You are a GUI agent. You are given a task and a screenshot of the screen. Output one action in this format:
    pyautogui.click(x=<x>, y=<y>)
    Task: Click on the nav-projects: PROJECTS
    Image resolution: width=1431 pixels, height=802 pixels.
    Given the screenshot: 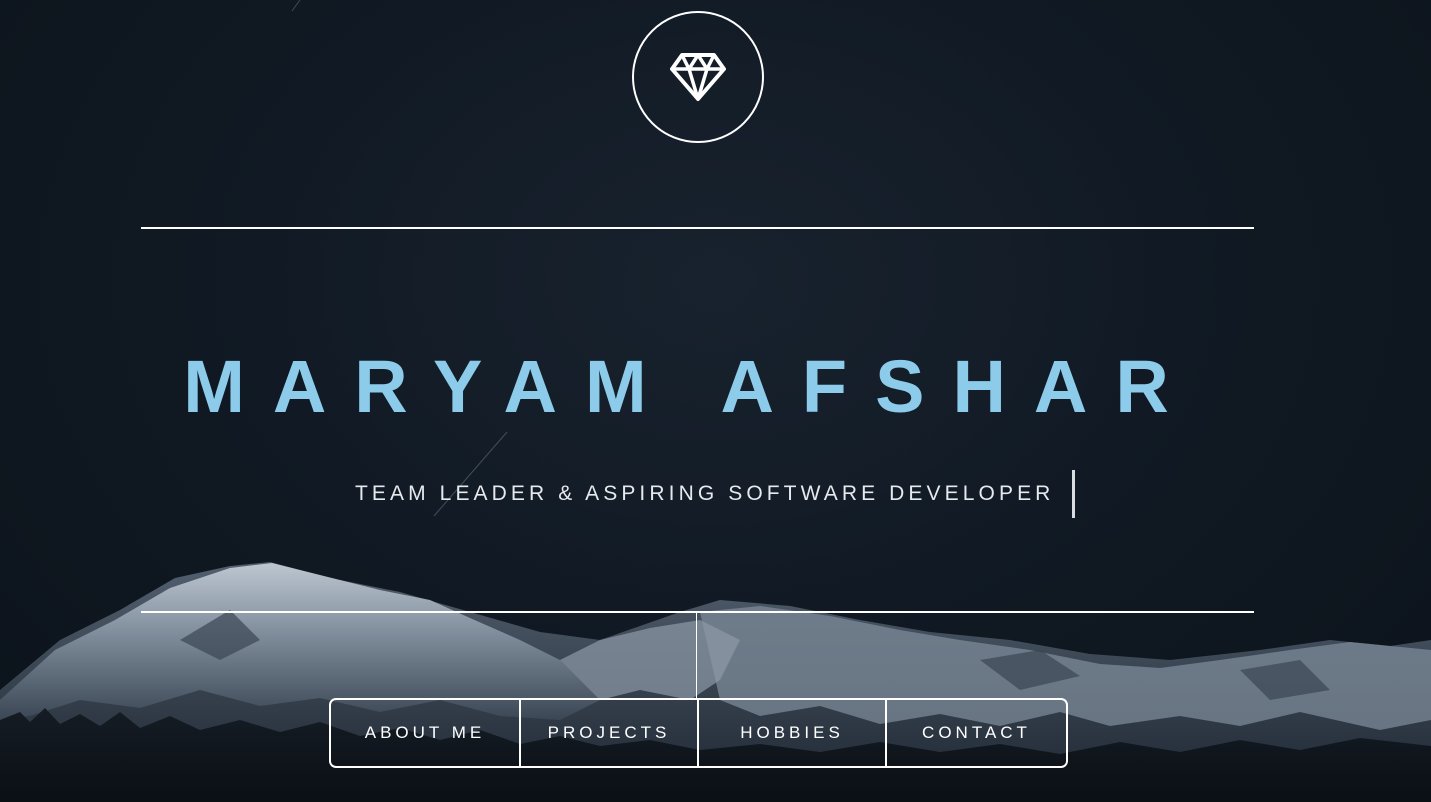 What is the action you would take?
    pyautogui.click(x=608, y=733)
    